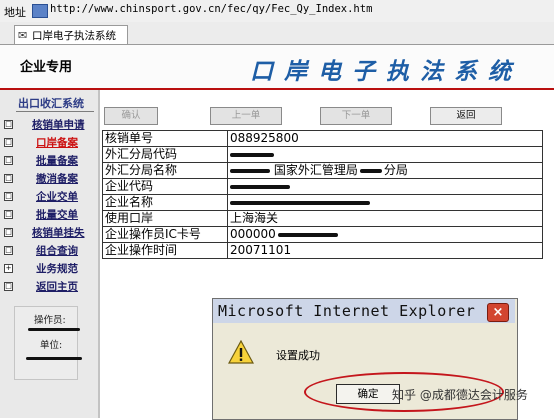  Describe the element at coordinates (165, 202) in the screenshot. I see `row-label: 企业名称` at that location.